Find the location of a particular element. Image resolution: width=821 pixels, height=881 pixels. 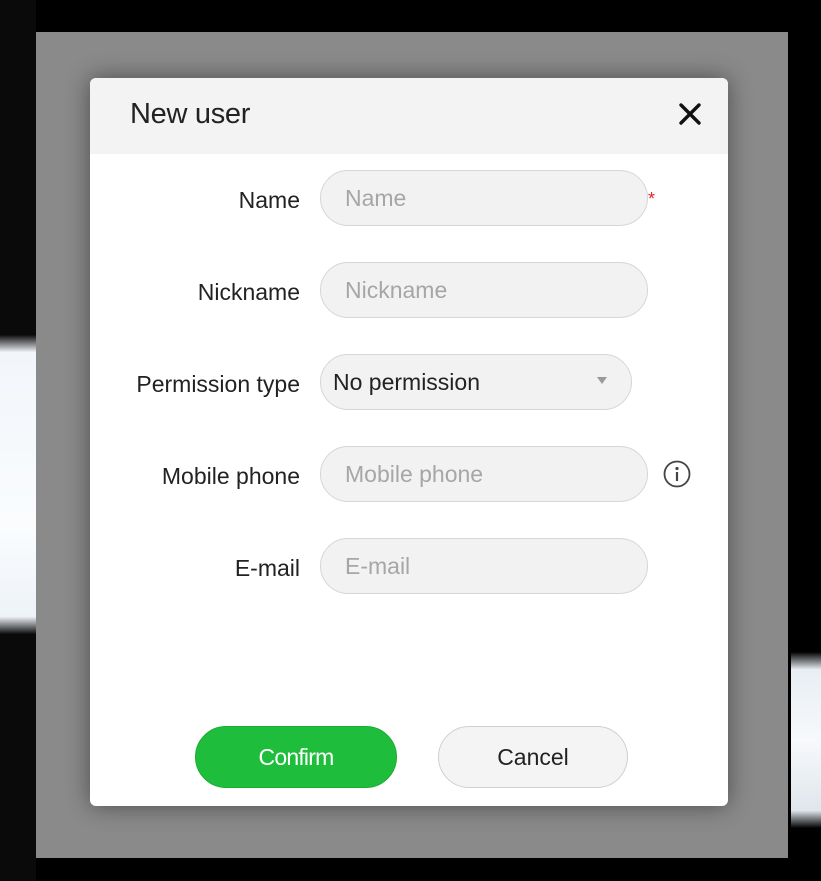

mobile-phone-field is located at coordinates (484, 474).